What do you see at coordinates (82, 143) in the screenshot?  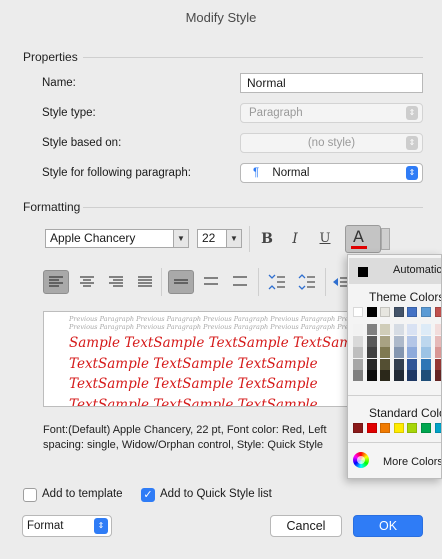 I see `based-on-label: Style based on:` at bounding box center [82, 143].